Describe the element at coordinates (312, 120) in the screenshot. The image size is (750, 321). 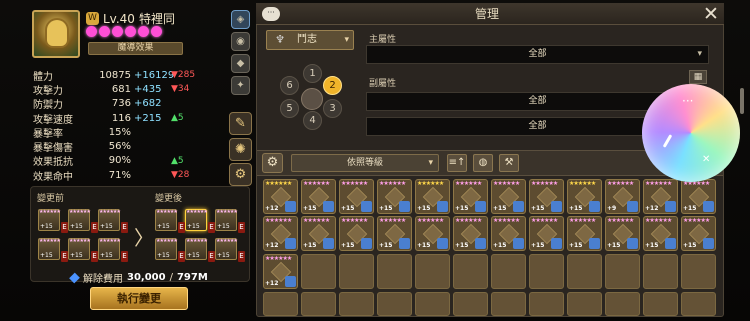
I see `slot-4: 4` at that location.